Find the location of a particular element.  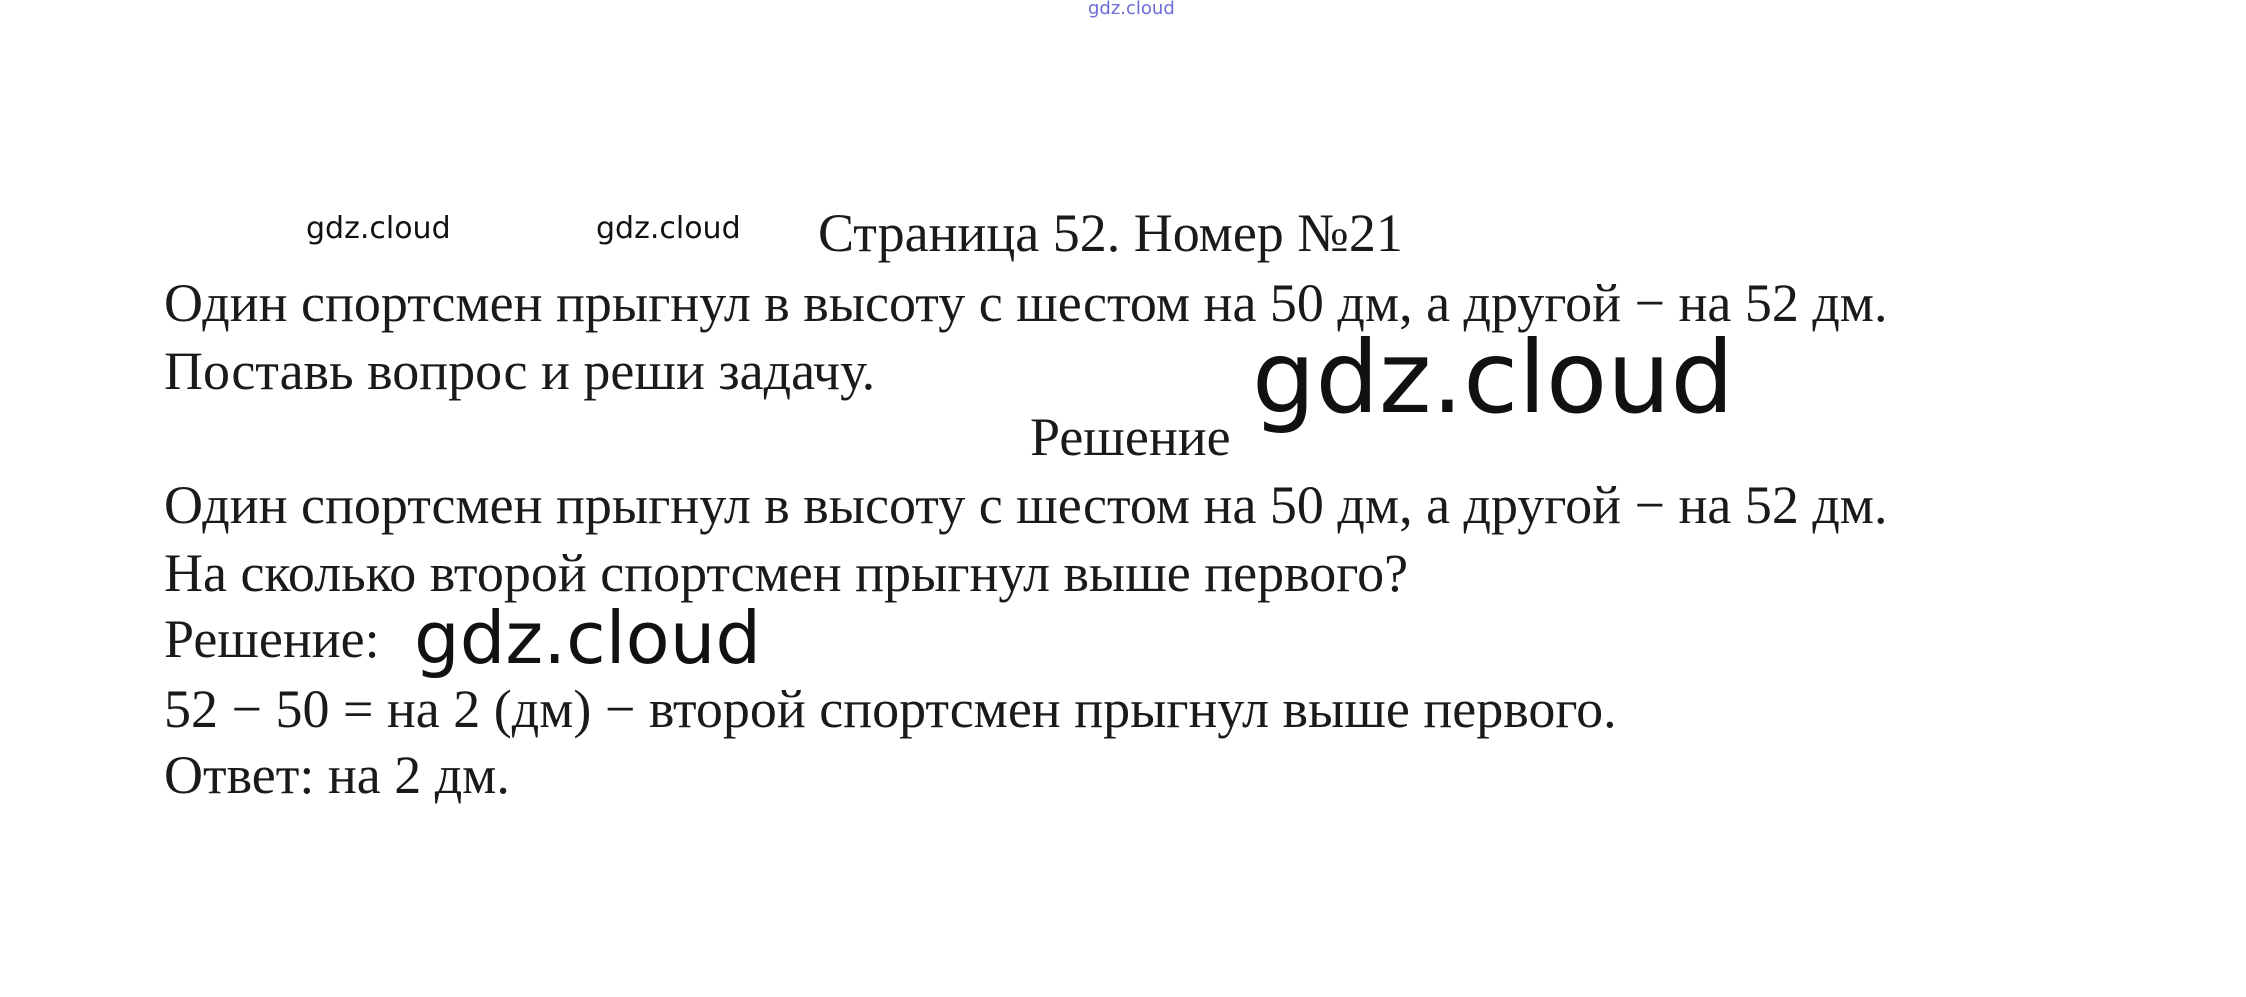

watermark-mid: gdz.cloud is located at coordinates (588, 638).